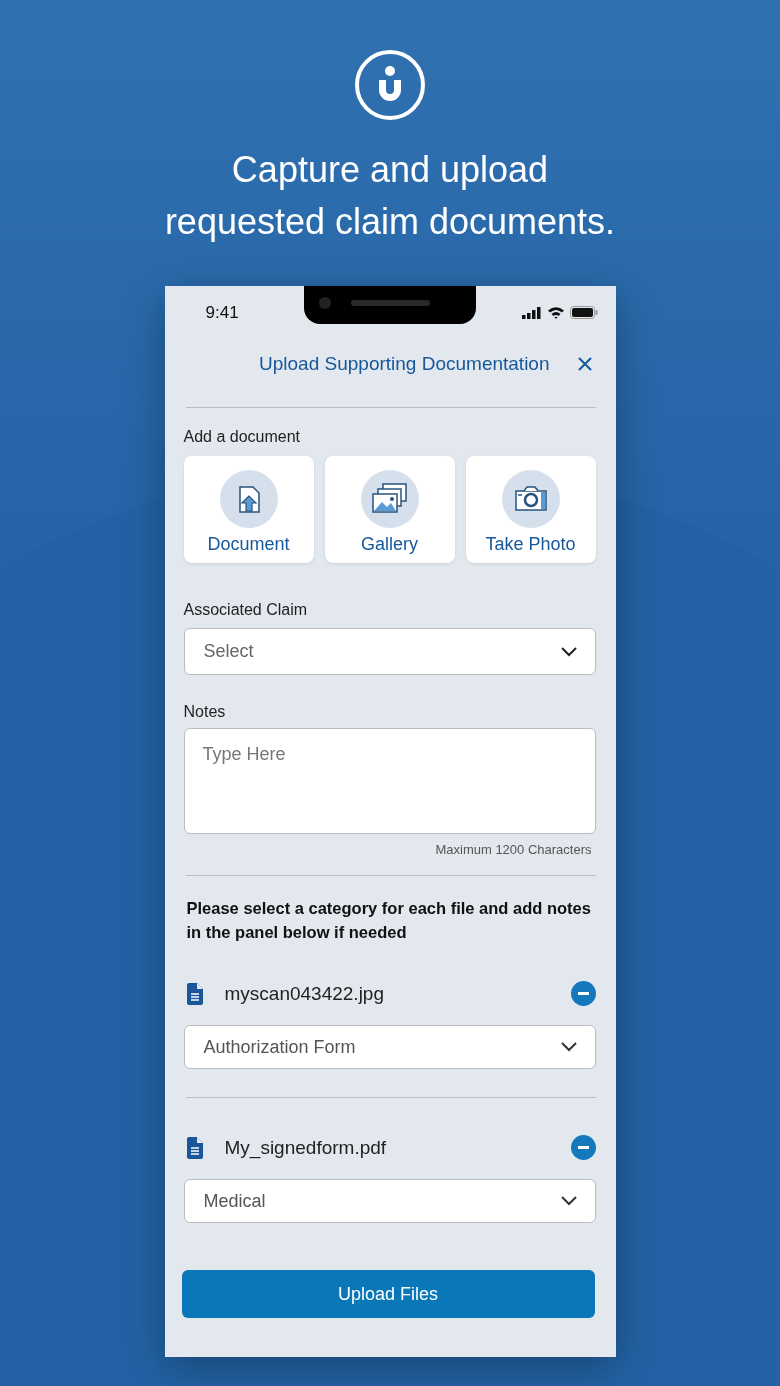 This screenshot has height=1386, width=780. Describe the element at coordinates (531, 312) in the screenshot. I see `signal-icon` at that location.